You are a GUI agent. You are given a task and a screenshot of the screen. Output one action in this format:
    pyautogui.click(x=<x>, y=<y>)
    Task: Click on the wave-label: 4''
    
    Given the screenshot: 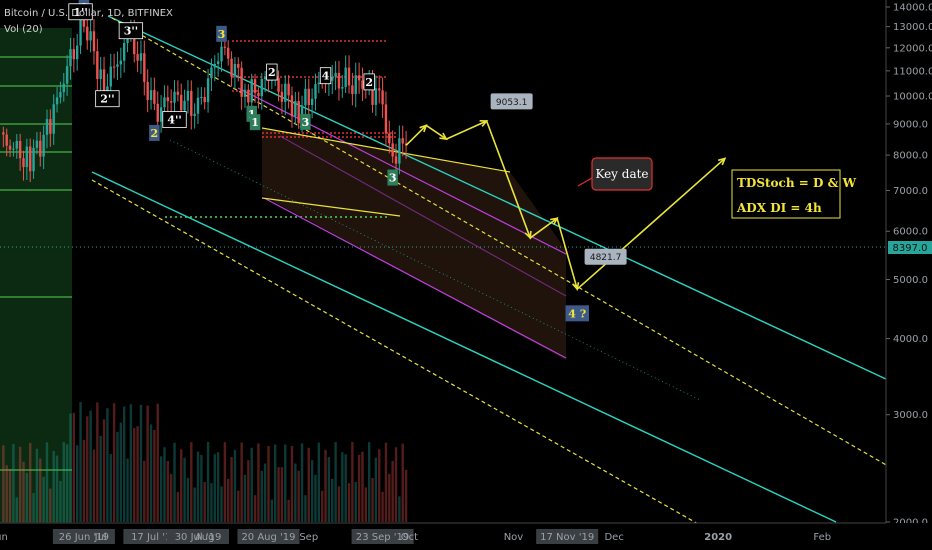 What is the action you would take?
    pyautogui.click(x=174, y=120)
    